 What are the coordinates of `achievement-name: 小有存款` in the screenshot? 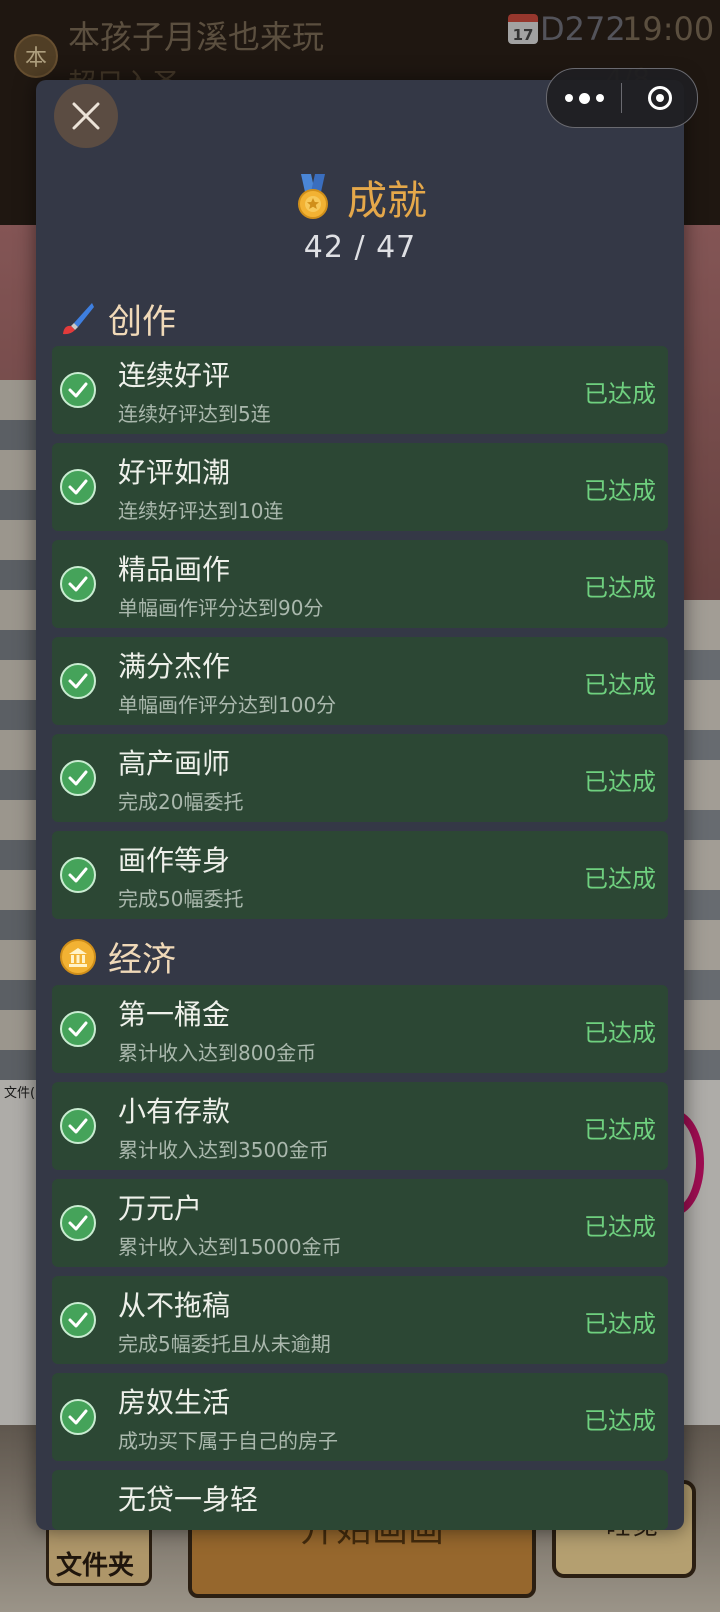 It's located at (174, 1111).